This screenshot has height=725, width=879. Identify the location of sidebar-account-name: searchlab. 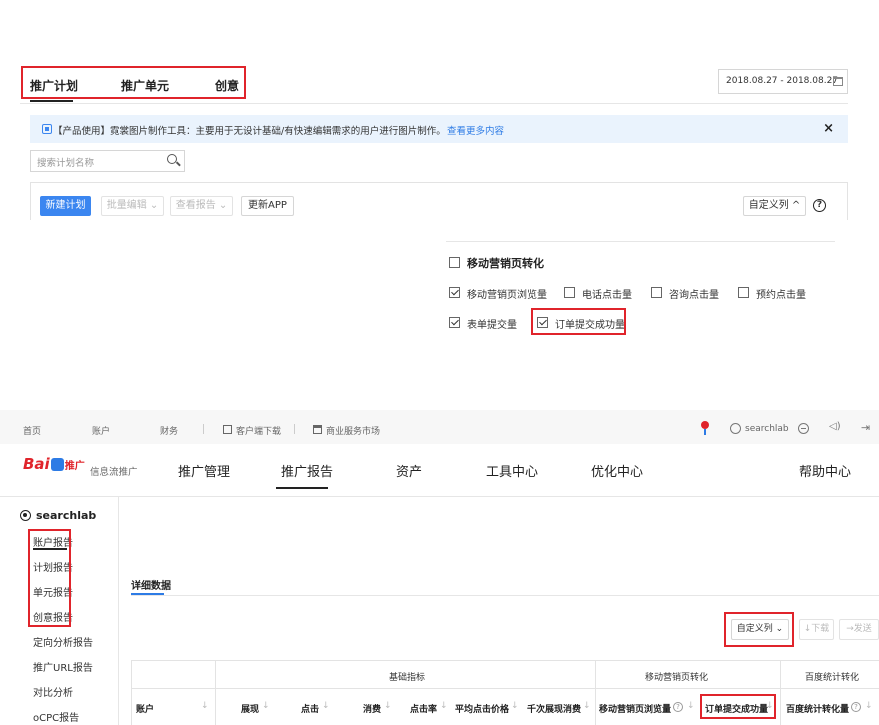
(66, 515).